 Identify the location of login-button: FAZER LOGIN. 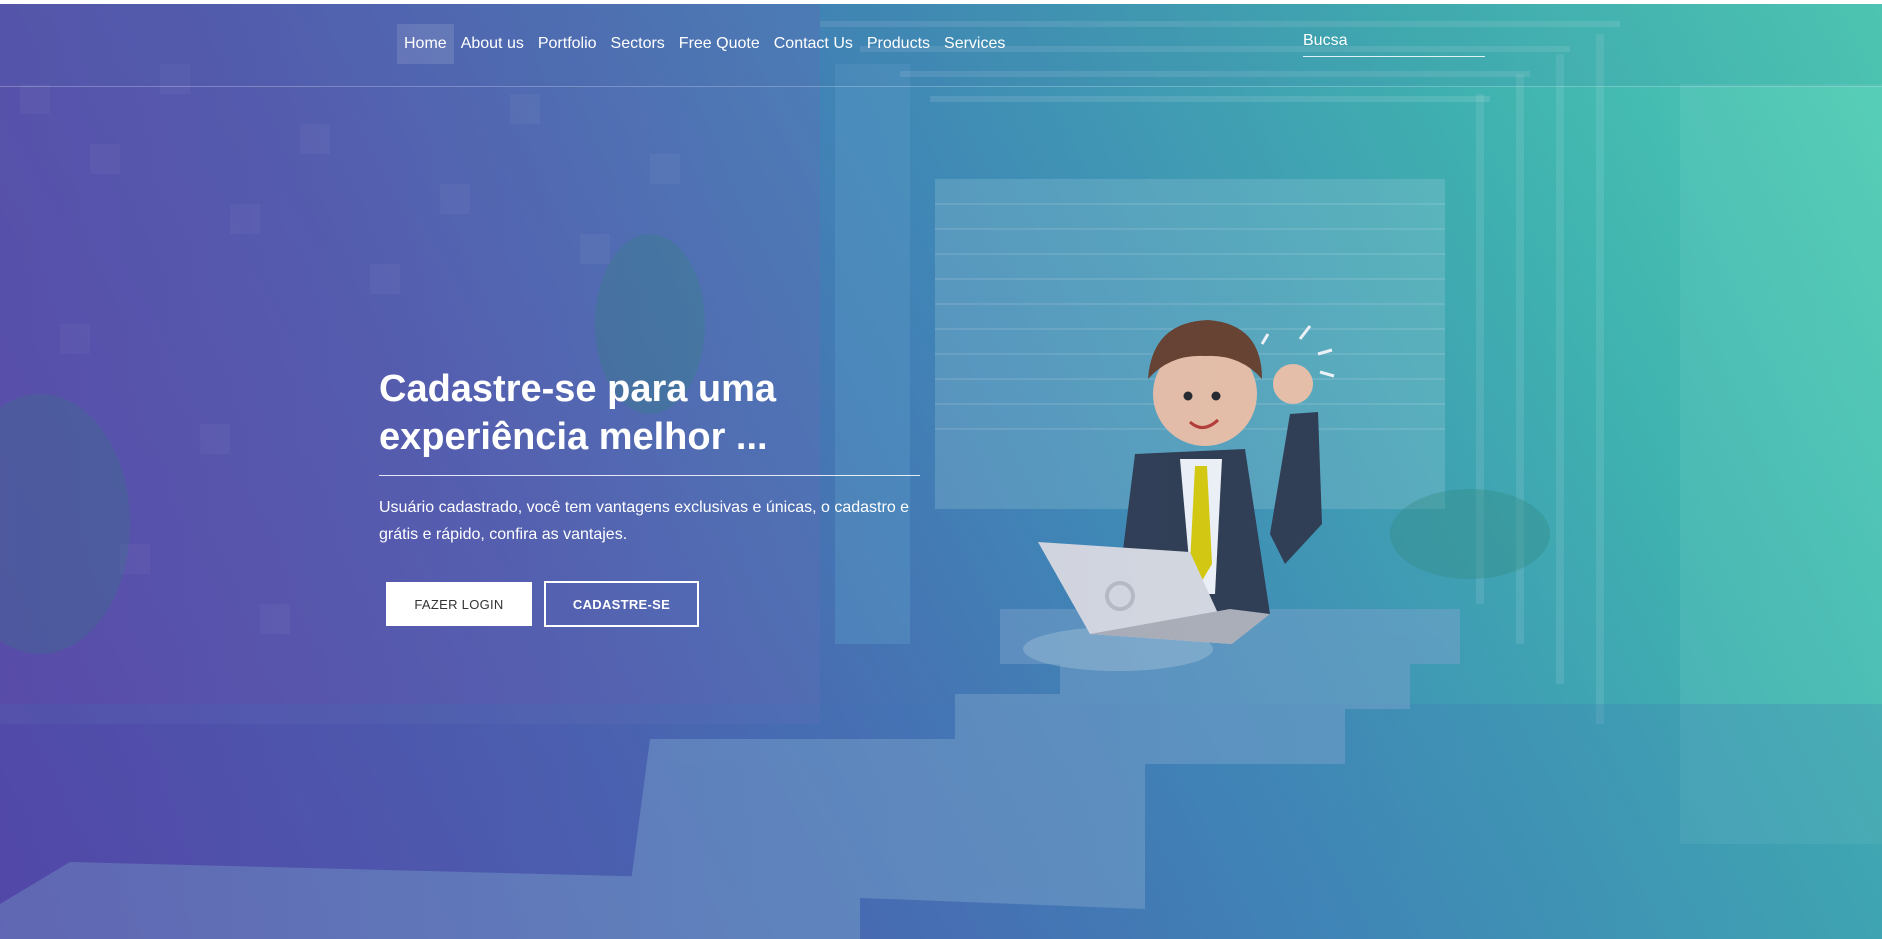
(459, 604).